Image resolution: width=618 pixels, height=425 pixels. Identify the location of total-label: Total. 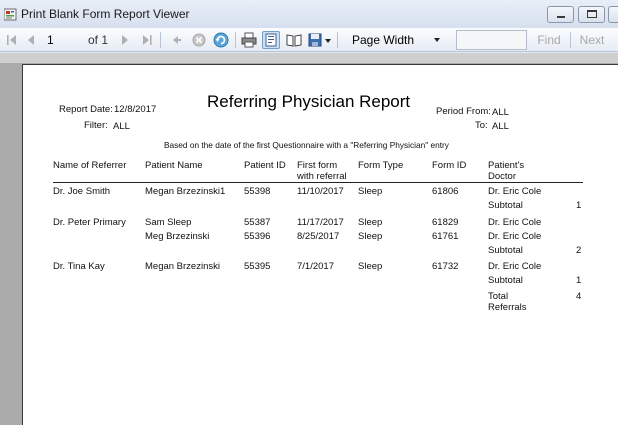
(498, 296).